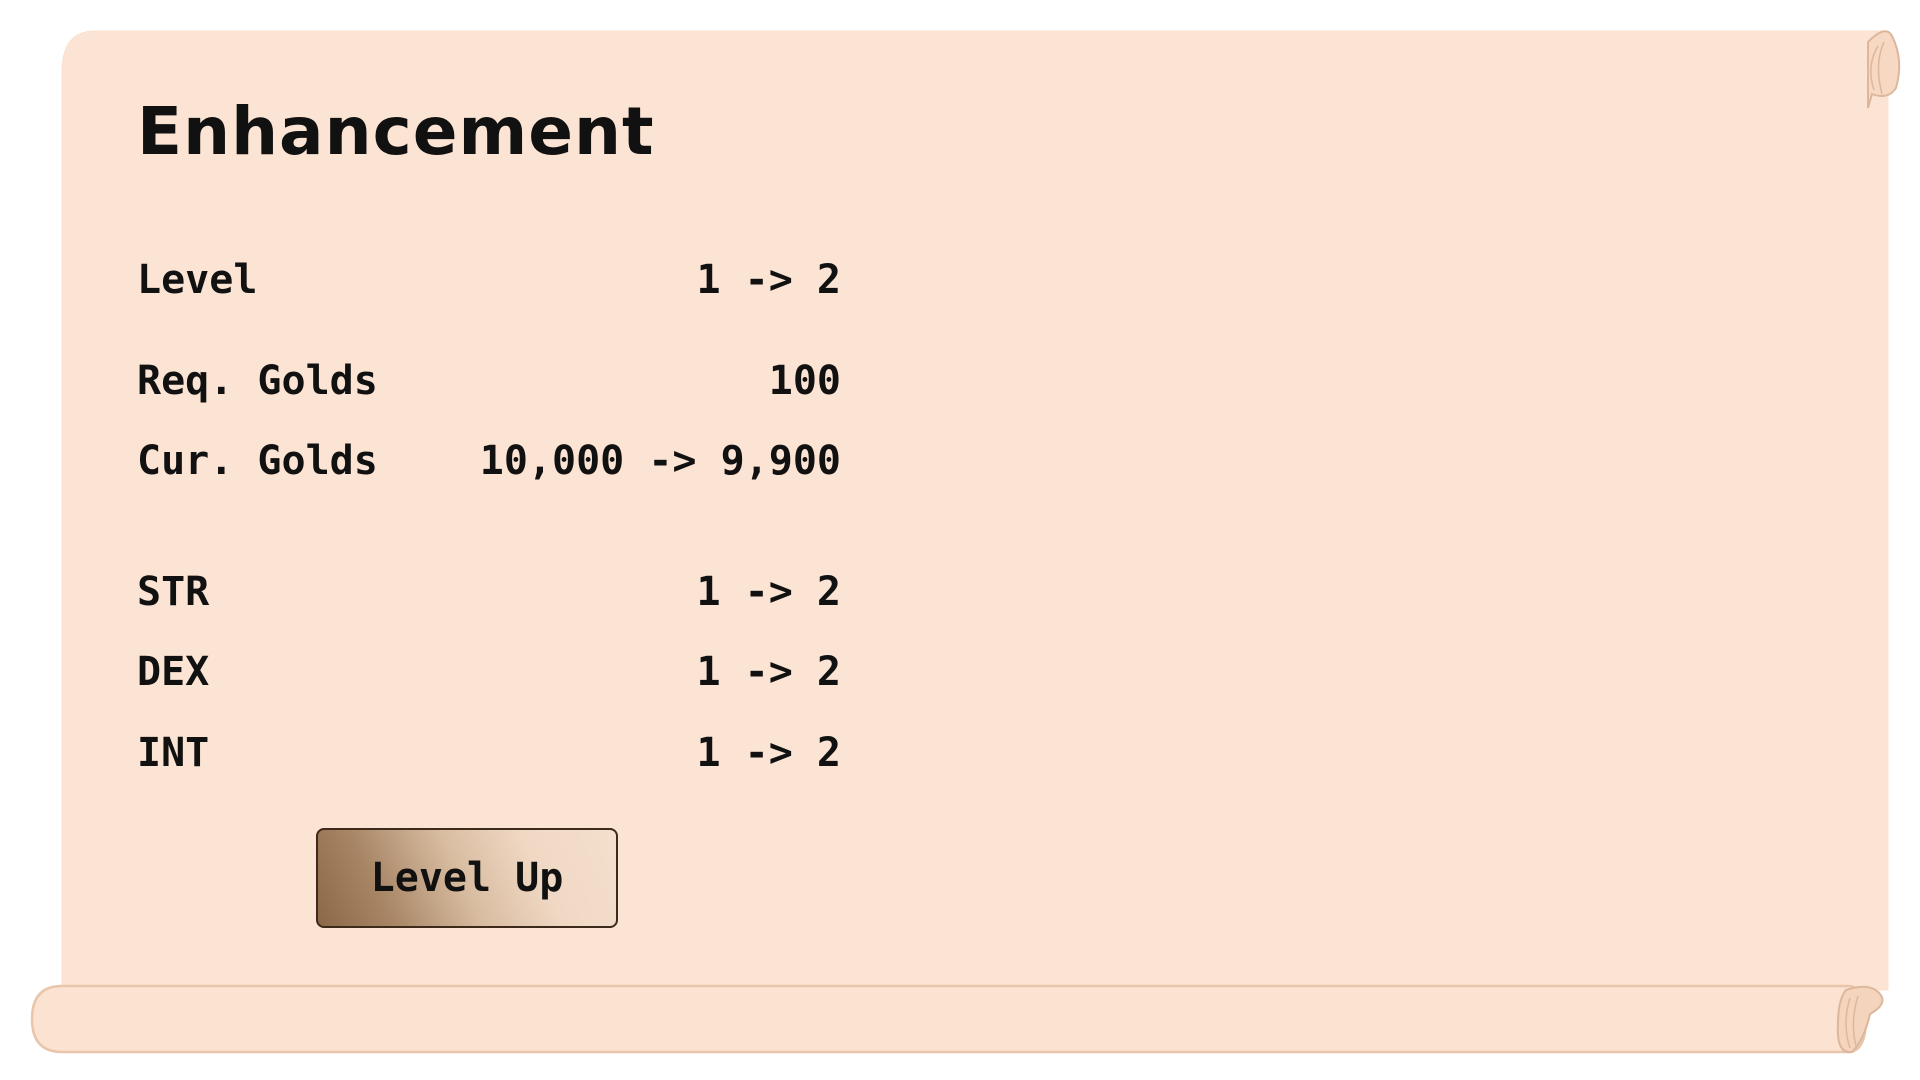  What do you see at coordinates (489, 592) in the screenshot?
I see `stat-row-str: STR 1 -> 2` at bounding box center [489, 592].